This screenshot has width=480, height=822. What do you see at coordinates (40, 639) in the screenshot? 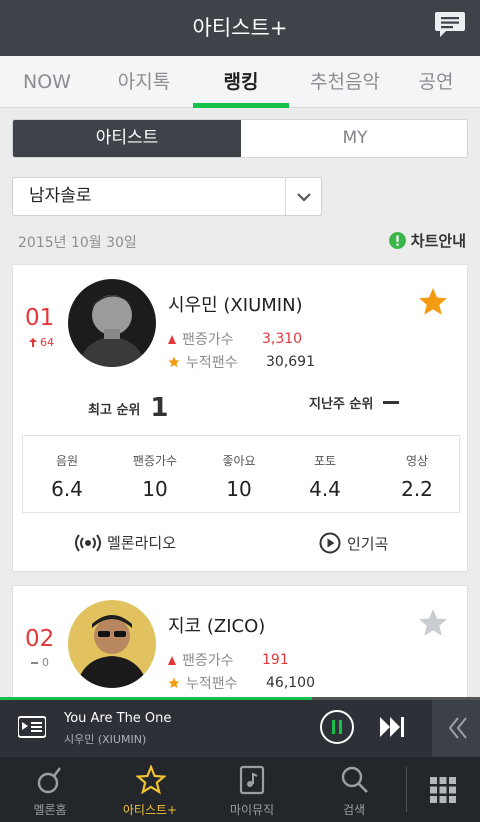
I see `rank-number: 02` at bounding box center [40, 639].